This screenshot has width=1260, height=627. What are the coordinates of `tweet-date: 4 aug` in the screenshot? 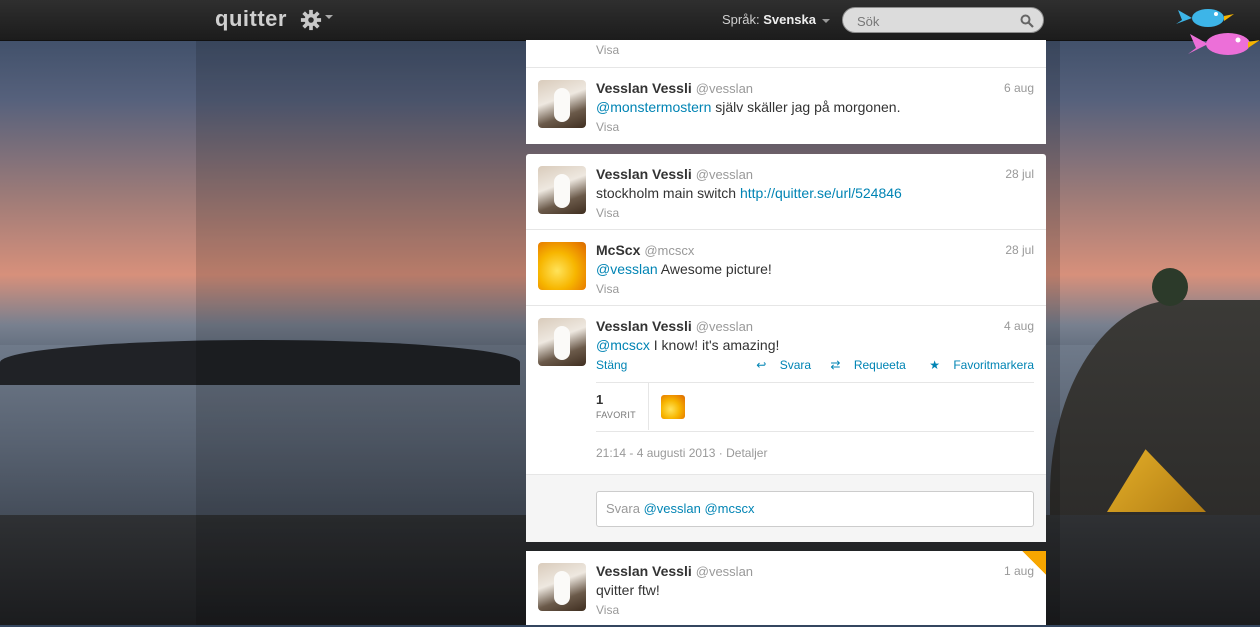 It's located at (1019, 326).